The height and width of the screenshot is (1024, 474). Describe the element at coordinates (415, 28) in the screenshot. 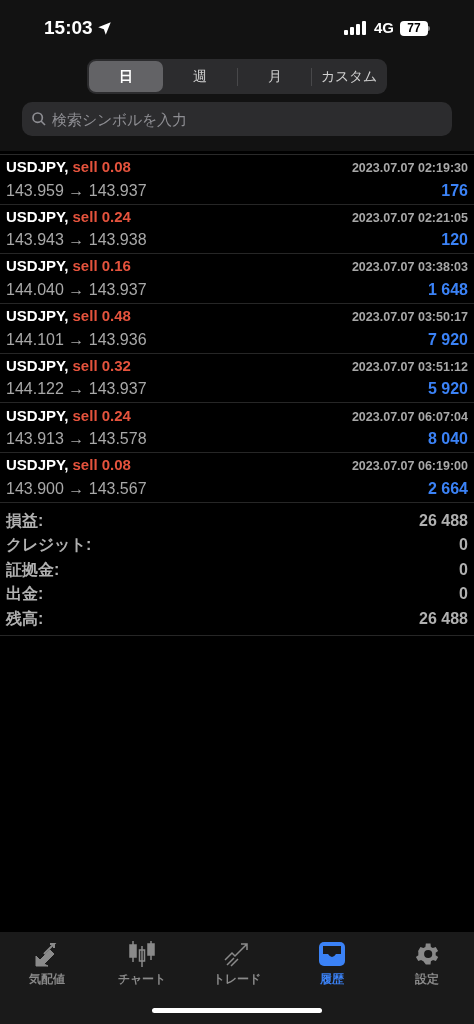

I see `battery-indicator: 77` at that location.